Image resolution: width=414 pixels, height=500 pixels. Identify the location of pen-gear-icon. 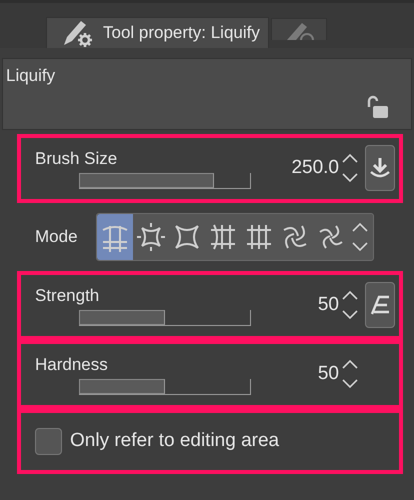
(78, 33).